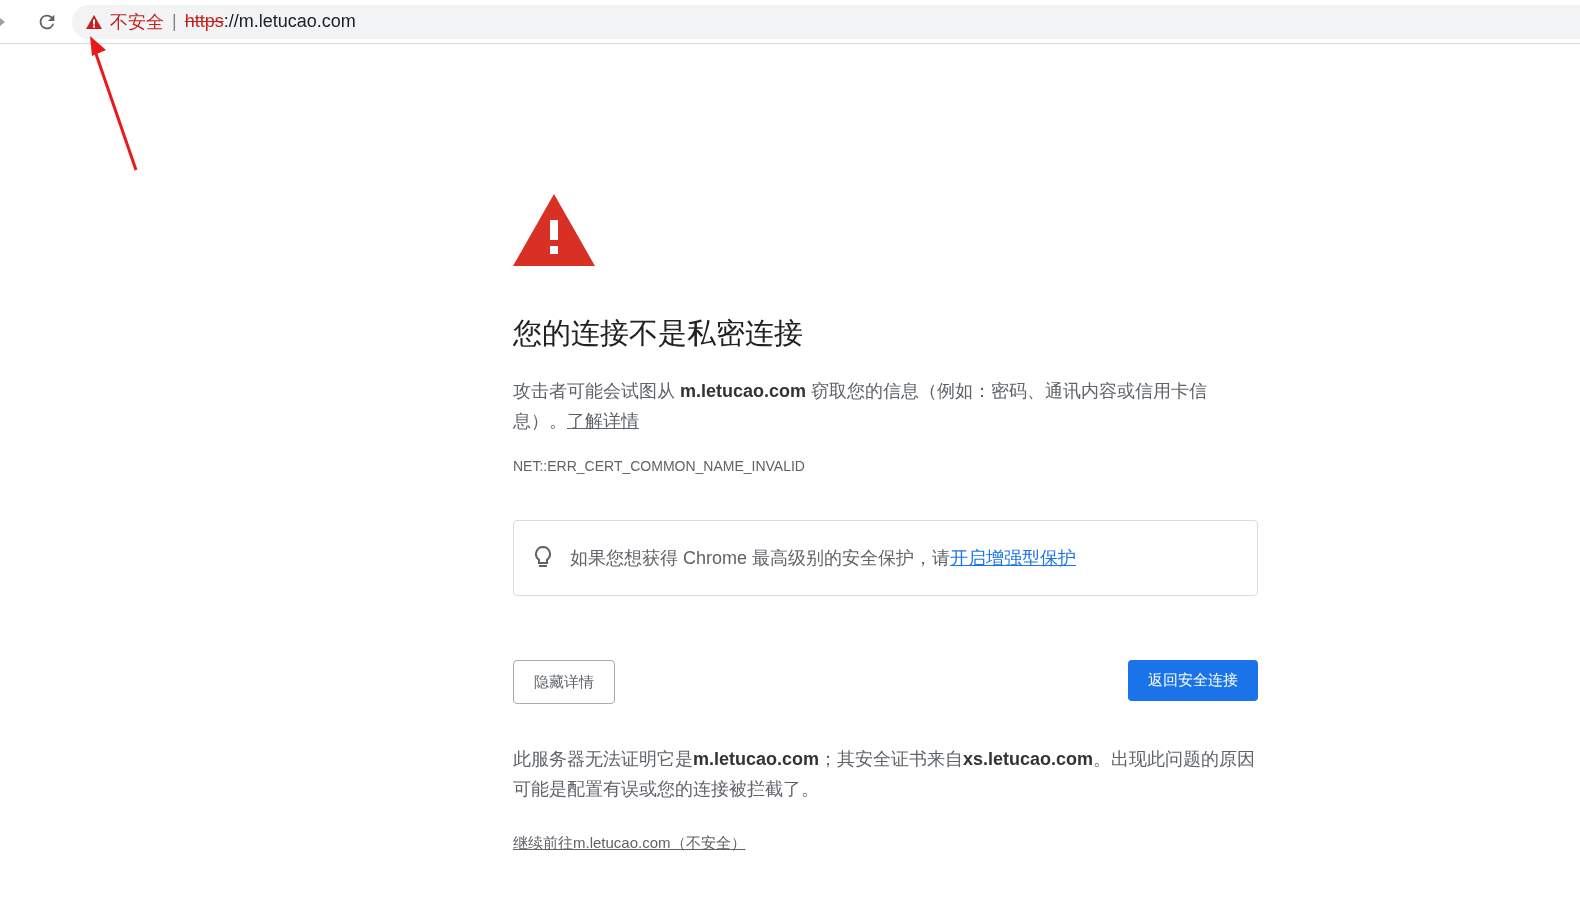 This screenshot has height=909, width=1580. I want to click on learn-more-link: 了解详情, so click(603, 421).